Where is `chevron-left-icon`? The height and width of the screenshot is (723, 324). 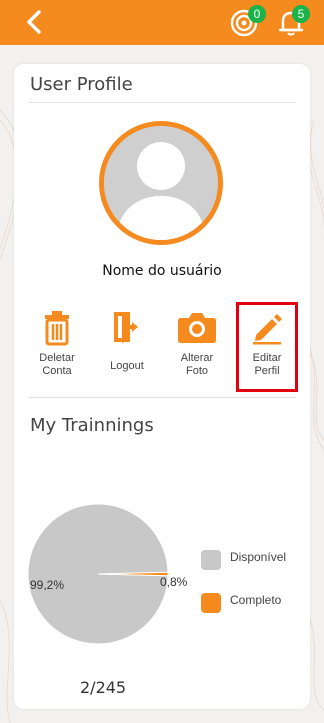 chevron-left-icon is located at coordinates (35, 22).